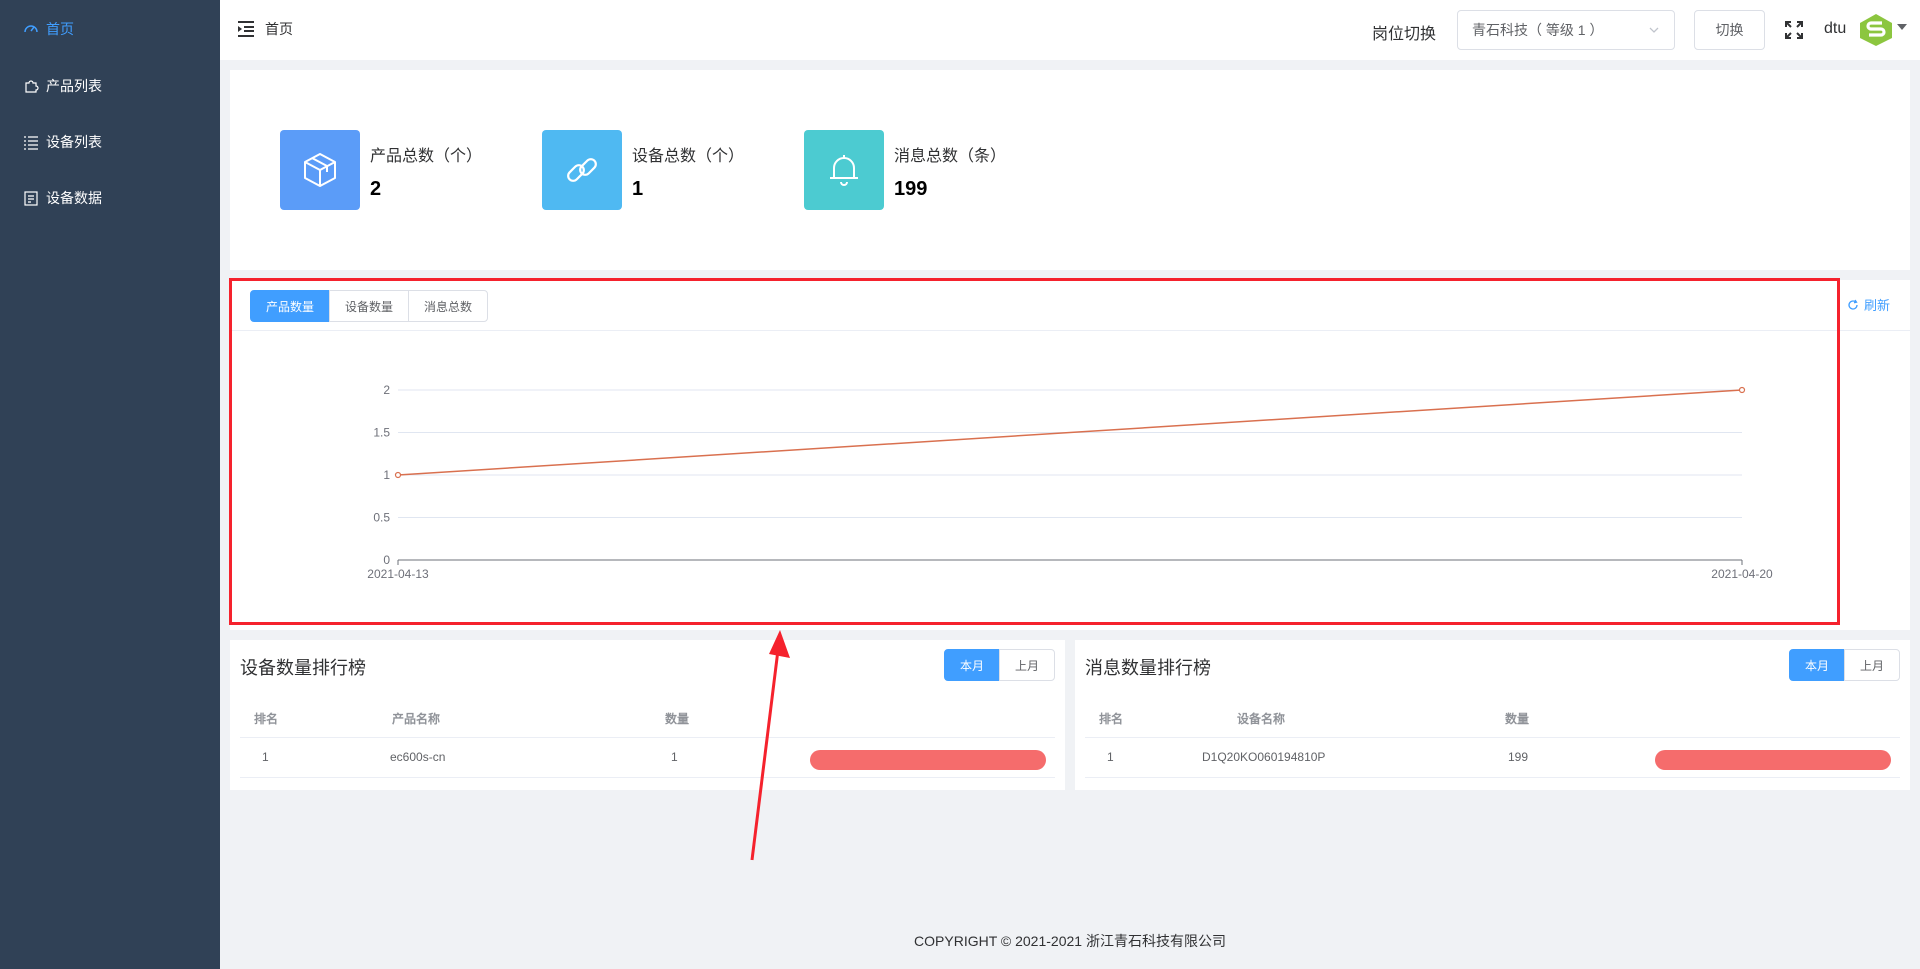 This screenshot has height=969, width=1920. What do you see at coordinates (74, 86) in the screenshot?
I see `sidebar-item-label: 产品列表` at bounding box center [74, 86].